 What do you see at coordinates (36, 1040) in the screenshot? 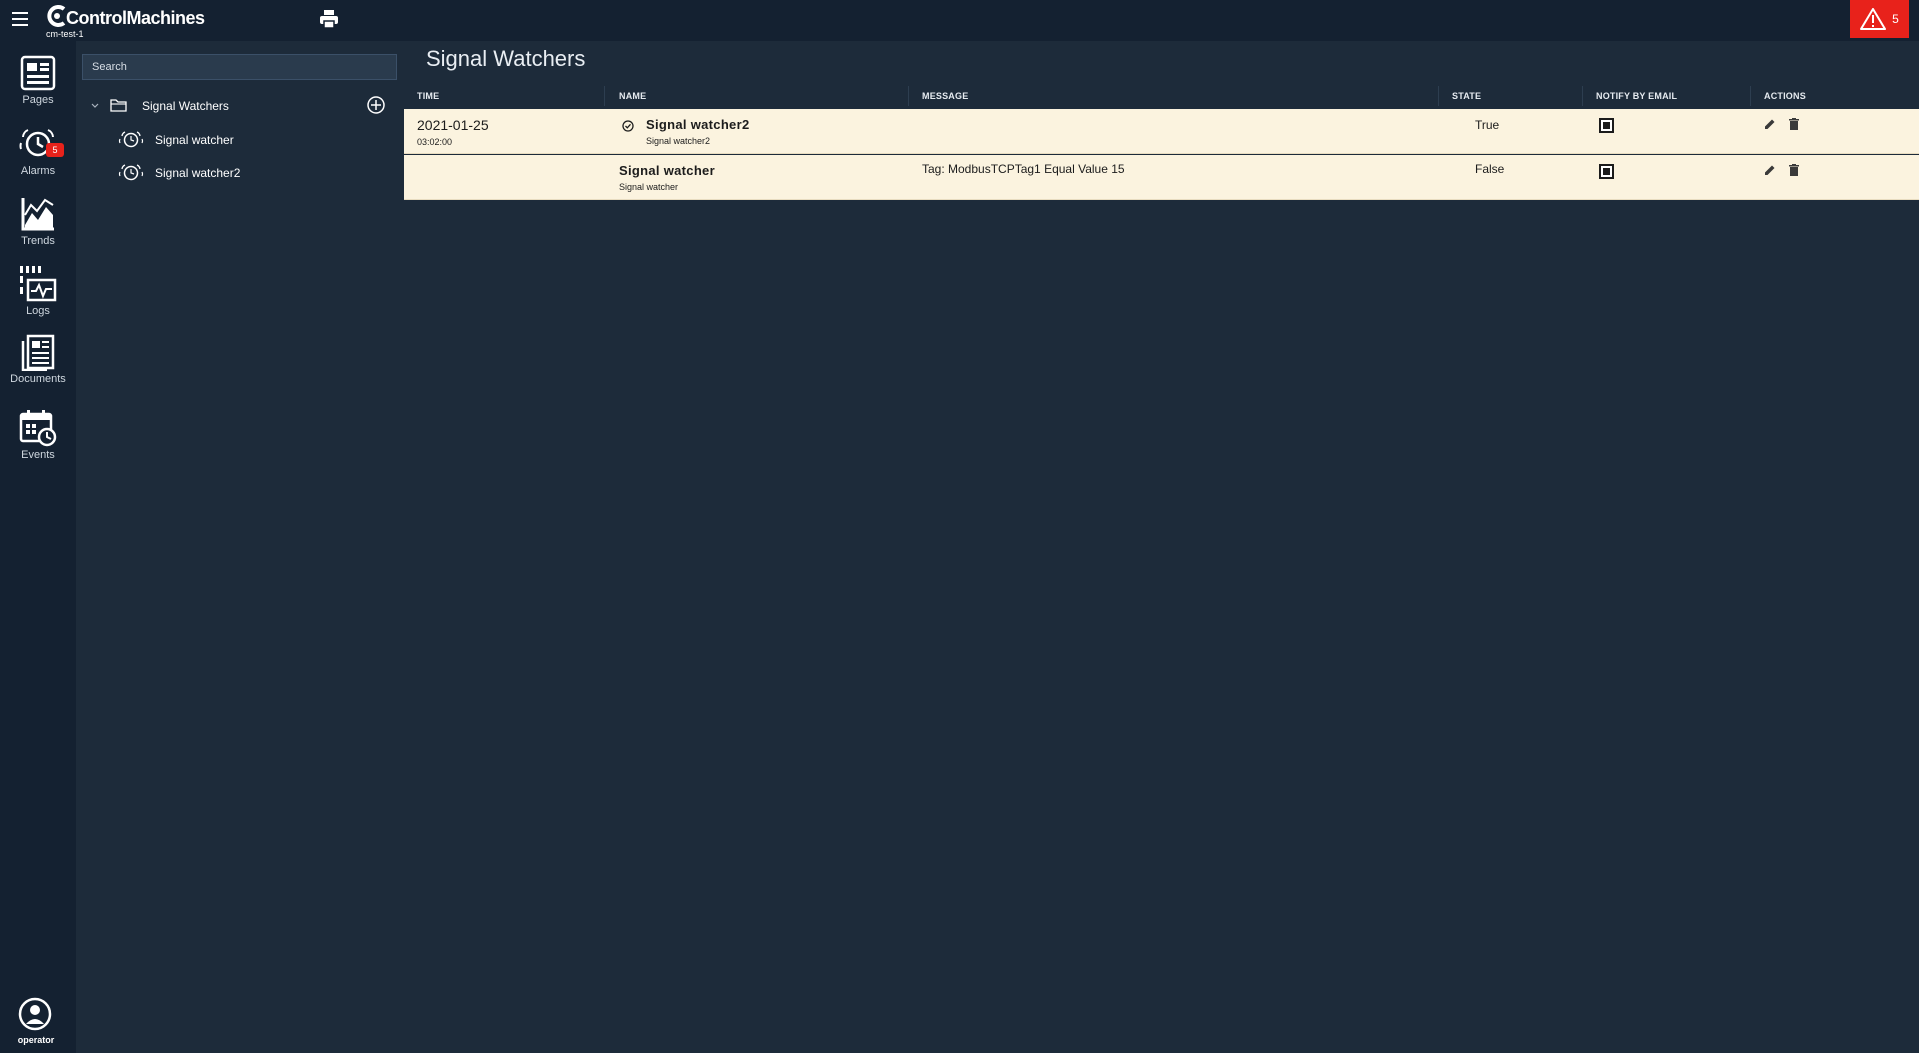
I see `user-name: operator` at bounding box center [36, 1040].